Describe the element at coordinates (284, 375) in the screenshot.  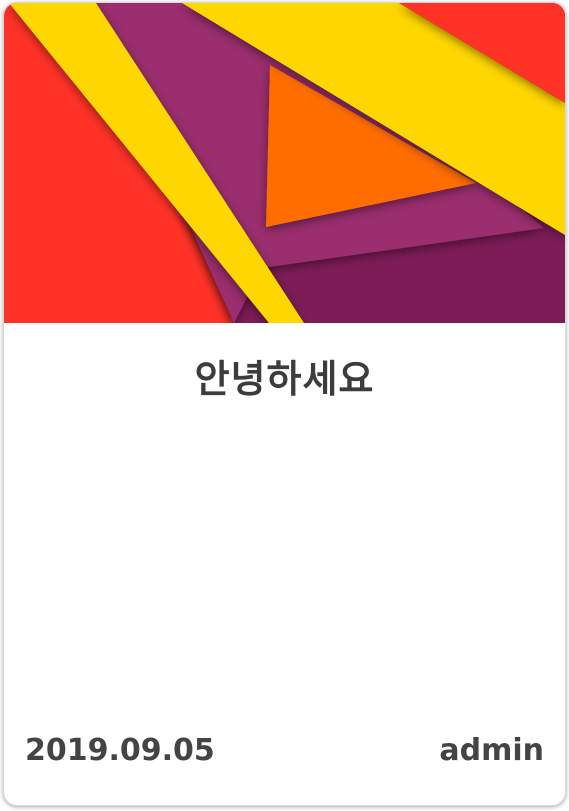
I see `post-title: 안녕하세요` at that location.